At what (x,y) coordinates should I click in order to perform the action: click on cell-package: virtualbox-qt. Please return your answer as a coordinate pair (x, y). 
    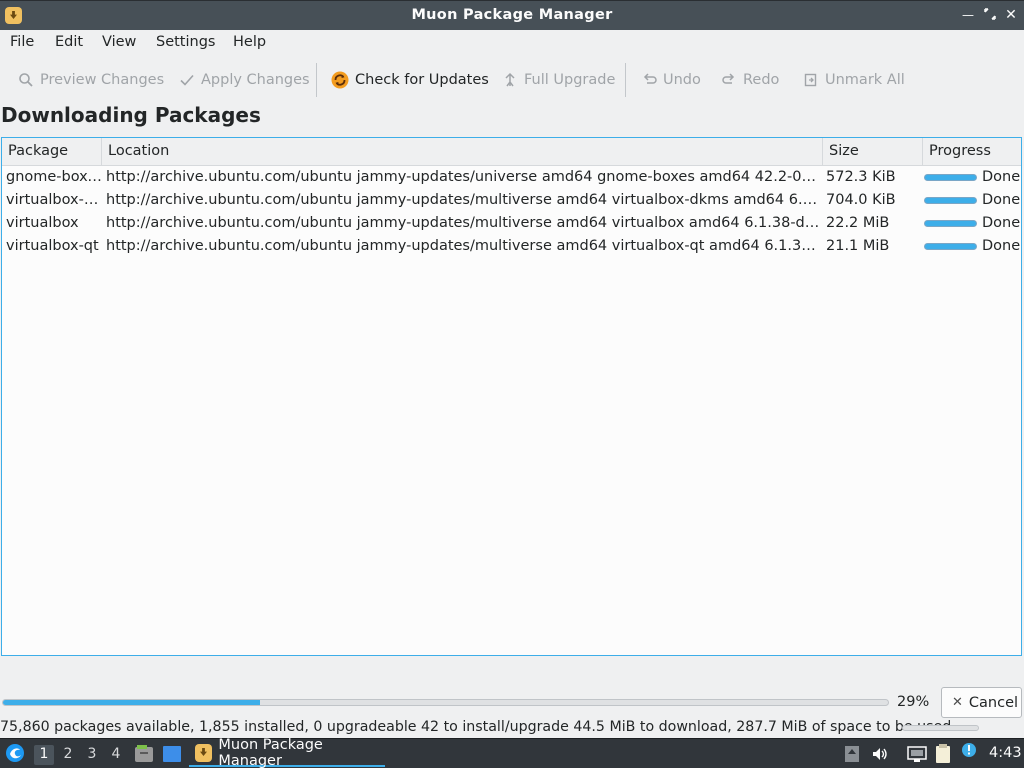
    Looking at the image, I should click on (52, 246).